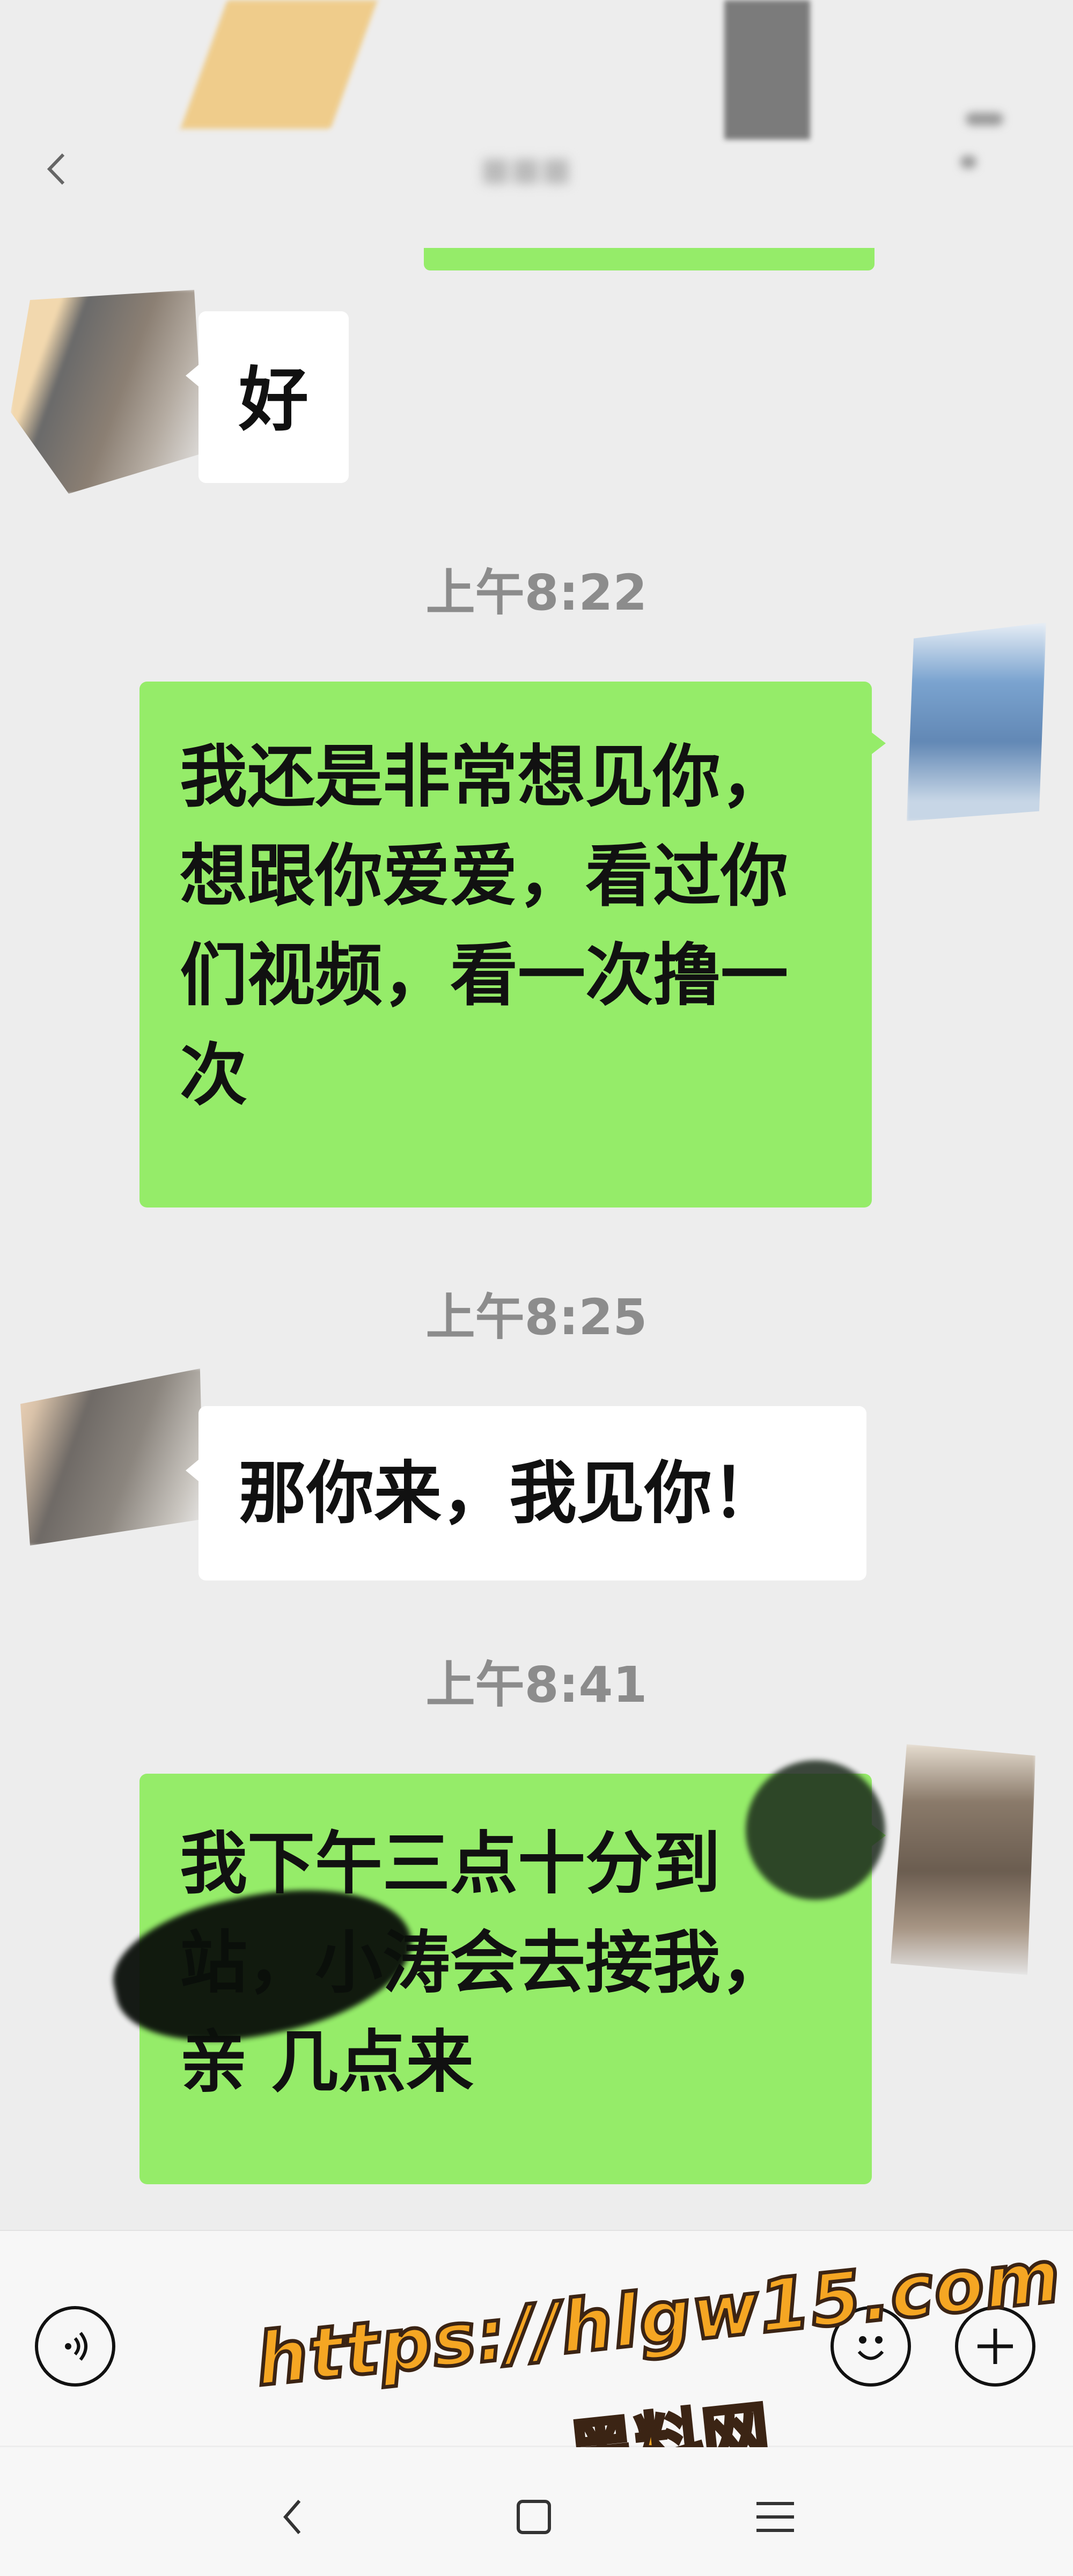 The width and height of the screenshot is (1073, 2576). Describe the element at coordinates (982, 139) in the screenshot. I see `more-options-icon` at that location.